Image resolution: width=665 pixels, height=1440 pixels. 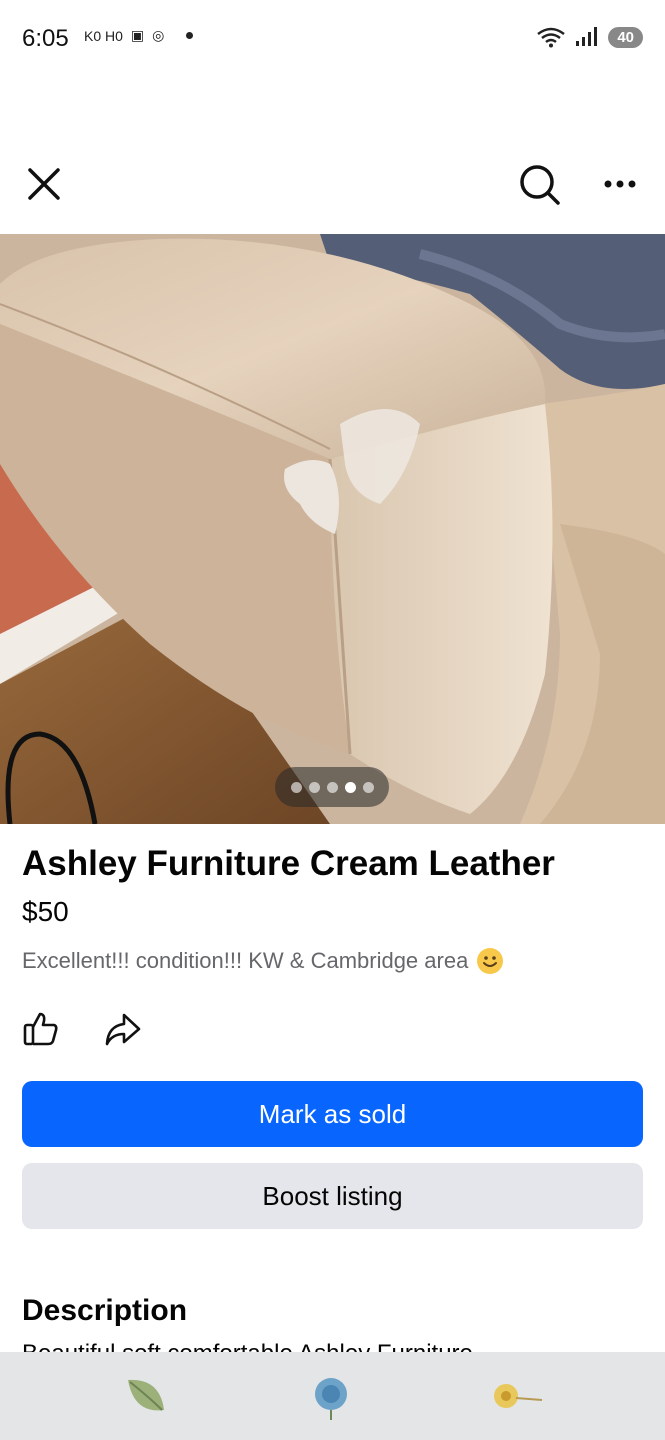 What do you see at coordinates (551, 37) in the screenshot?
I see `wifi-icon` at bounding box center [551, 37].